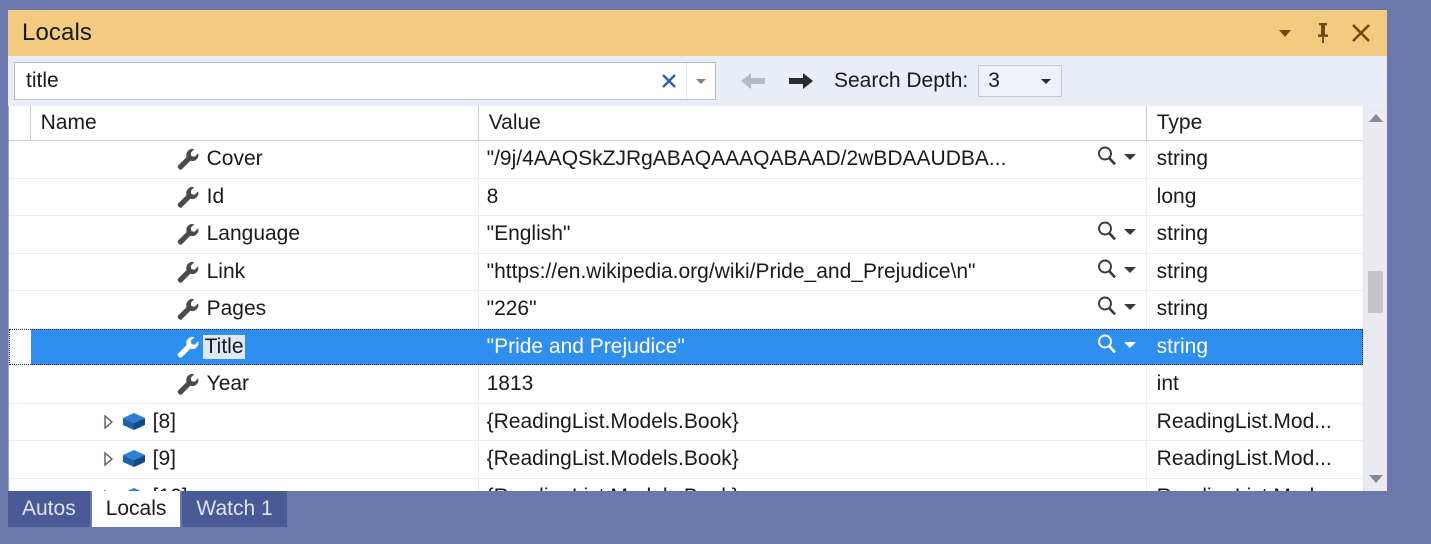 The height and width of the screenshot is (544, 1431). Describe the element at coordinates (1375, 479) in the screenshot. I see `scroll-down-arrow-icon` at that location.